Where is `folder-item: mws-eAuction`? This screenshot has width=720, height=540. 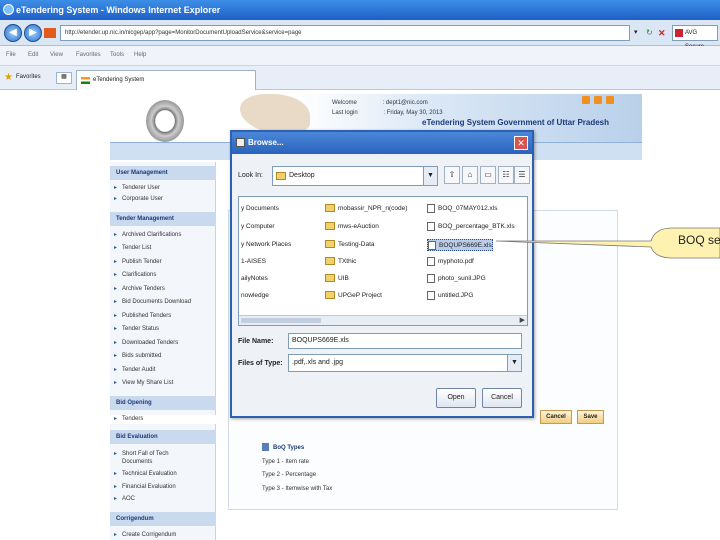
folder-item: mws-eAuction is located at coordinates (352, 227).